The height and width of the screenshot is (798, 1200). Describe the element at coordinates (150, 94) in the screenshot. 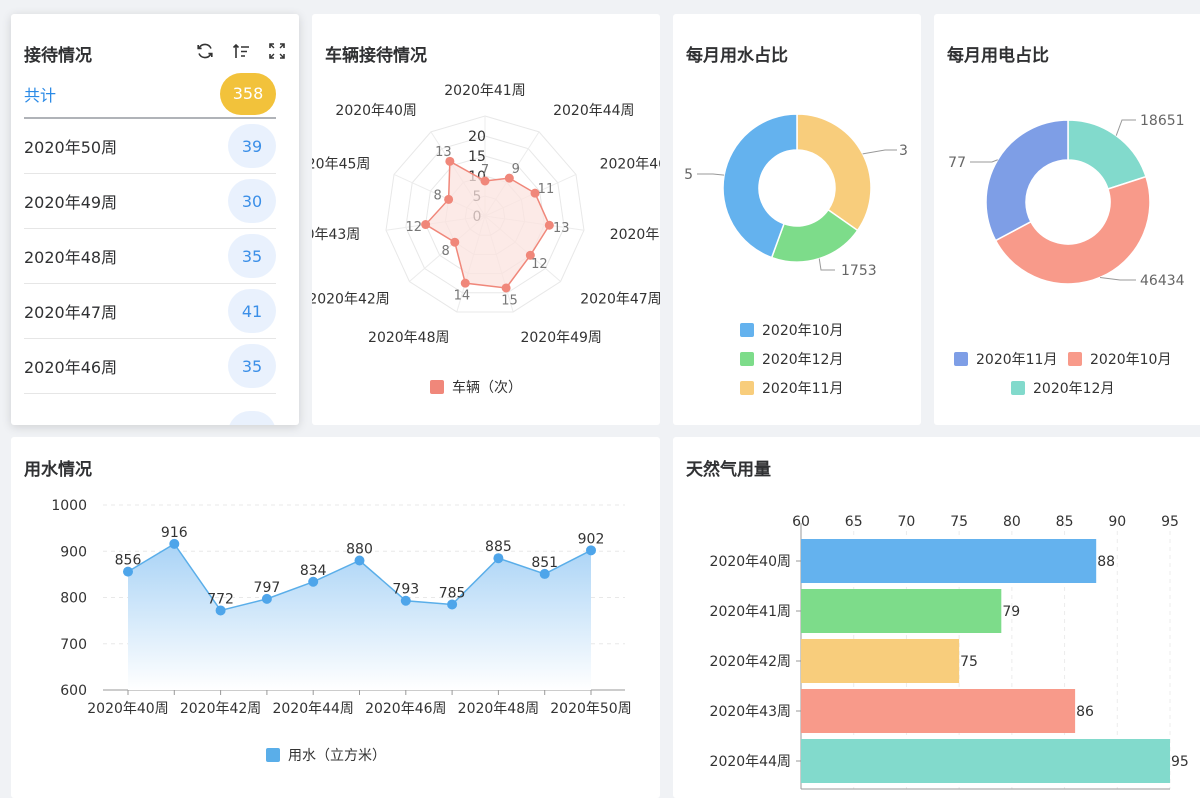

I see `reception-total-row: 共计 358` at that location.